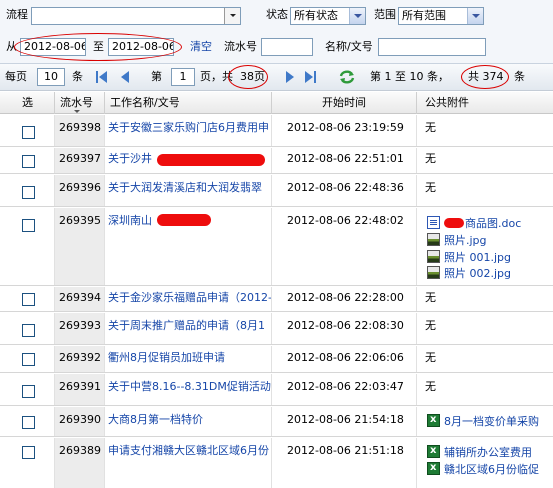 Image resolution: width=553 pixels, height=488 pixels. I want to click on table-header: 选 流水号 工作名称/文号 开始时间 公共附件, so click(276, 103).